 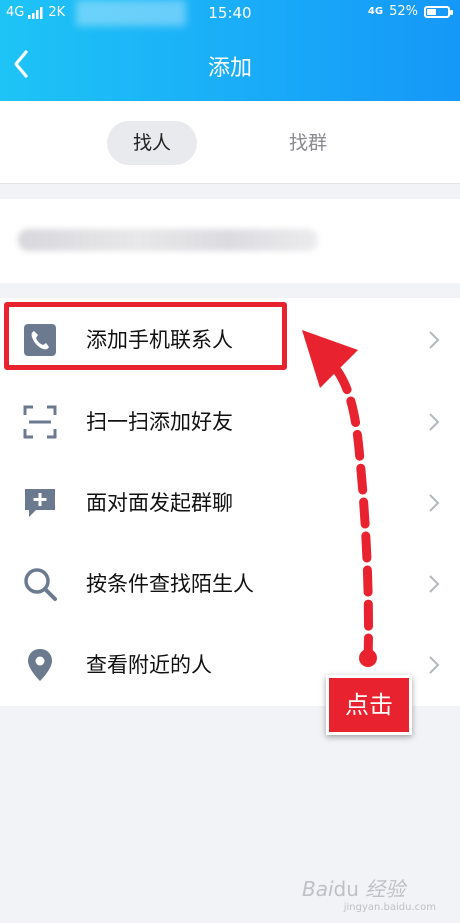 I want to click on status-right: 4G 52%, so click(x=410, y=11).